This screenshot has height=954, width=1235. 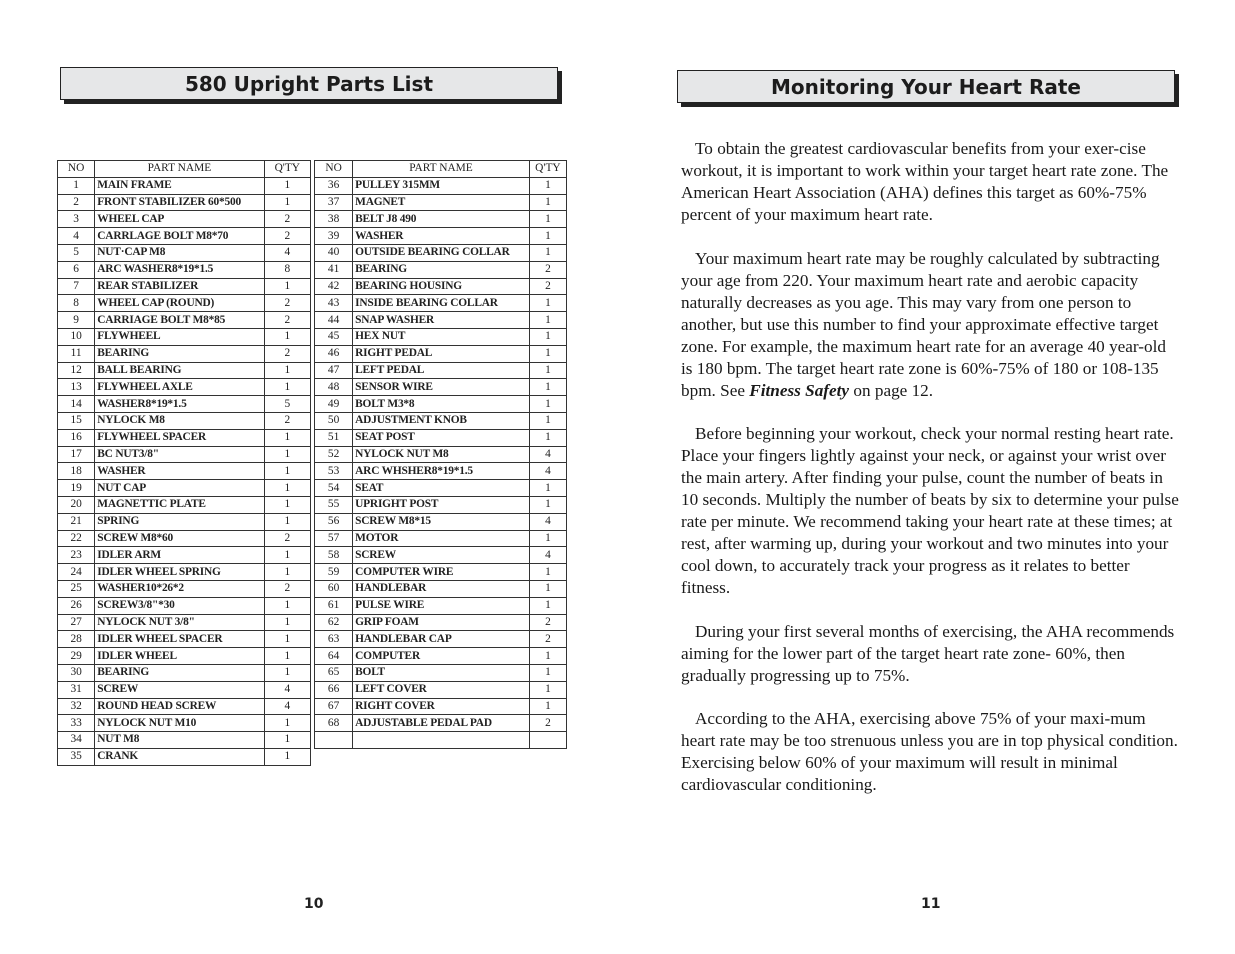 I want to click on part-name: ADJUSTMENT KNOB, so click(x=441, y=420).